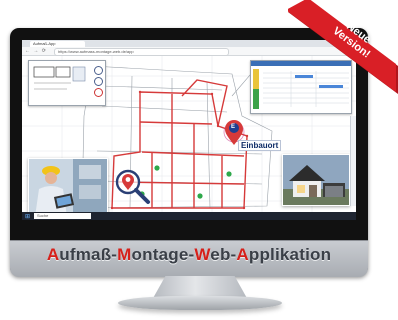 The width and height of the screenshot is (398, 320). What do you see at coordinates (233, 127) in the screenshot?
I see `pin-letter: E` at bounding box center [233, 127].